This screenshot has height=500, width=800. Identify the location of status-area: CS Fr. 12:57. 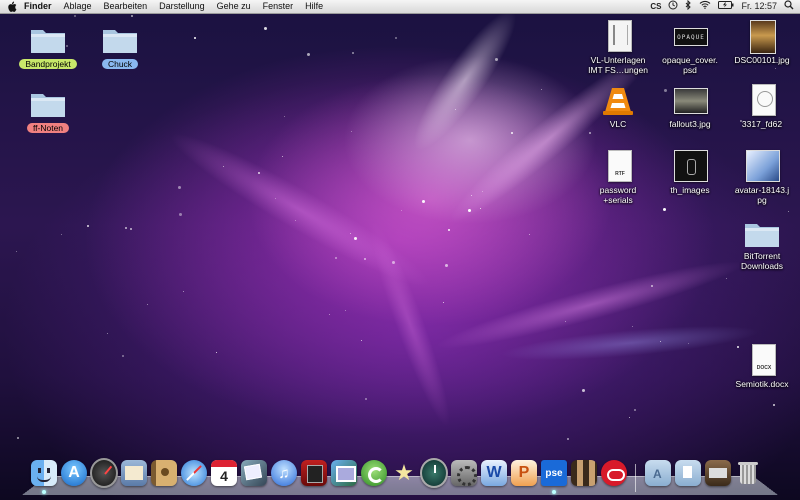
(722, 6).